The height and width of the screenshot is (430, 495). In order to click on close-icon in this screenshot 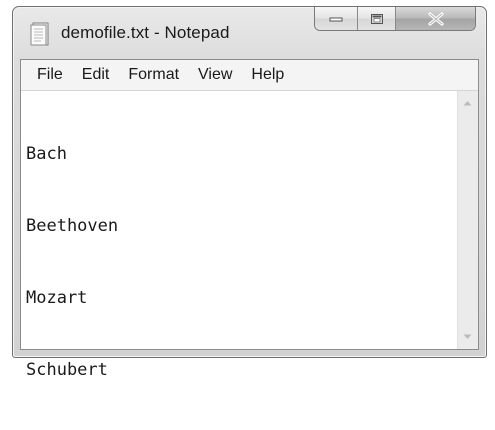, I will do `click(435, 18)`.